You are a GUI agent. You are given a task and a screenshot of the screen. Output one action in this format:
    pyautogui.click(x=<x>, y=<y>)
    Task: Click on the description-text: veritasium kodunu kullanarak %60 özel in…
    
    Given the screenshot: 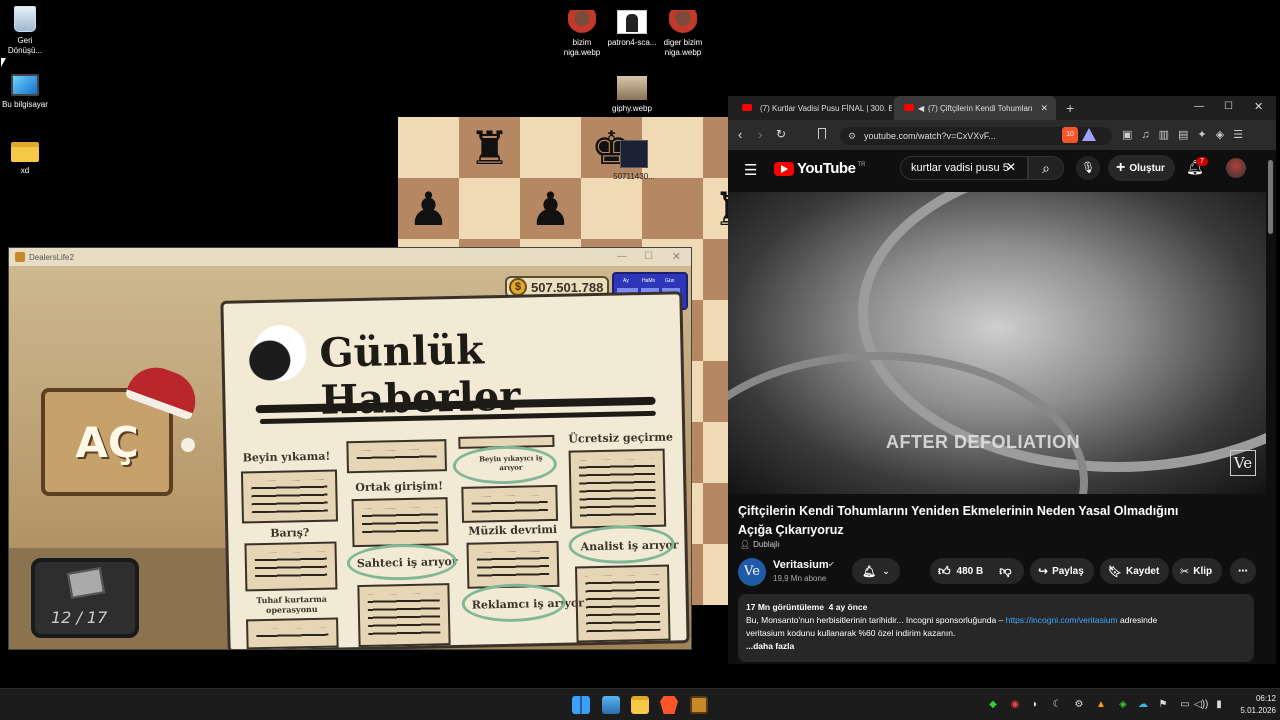 What is the action you would take?
    pyautogui.click(x=851, y=633)
    